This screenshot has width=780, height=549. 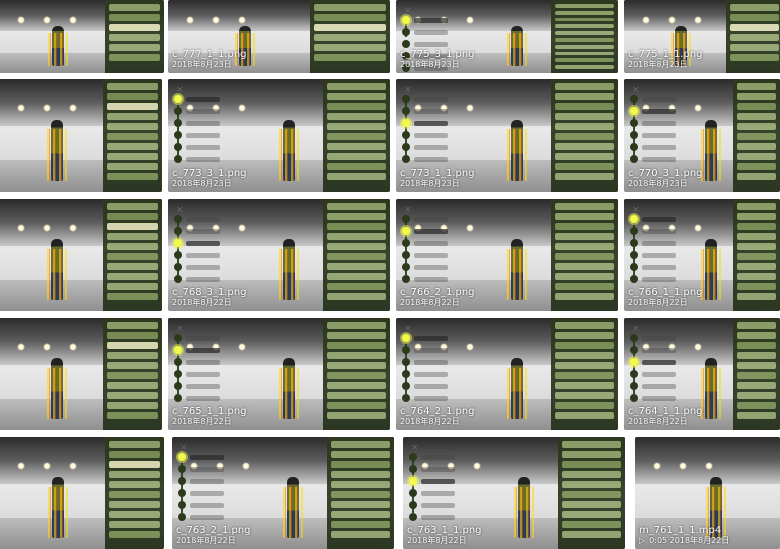 I want to click on file-name: c_777_1_1.png, so click(x=209, y=54).